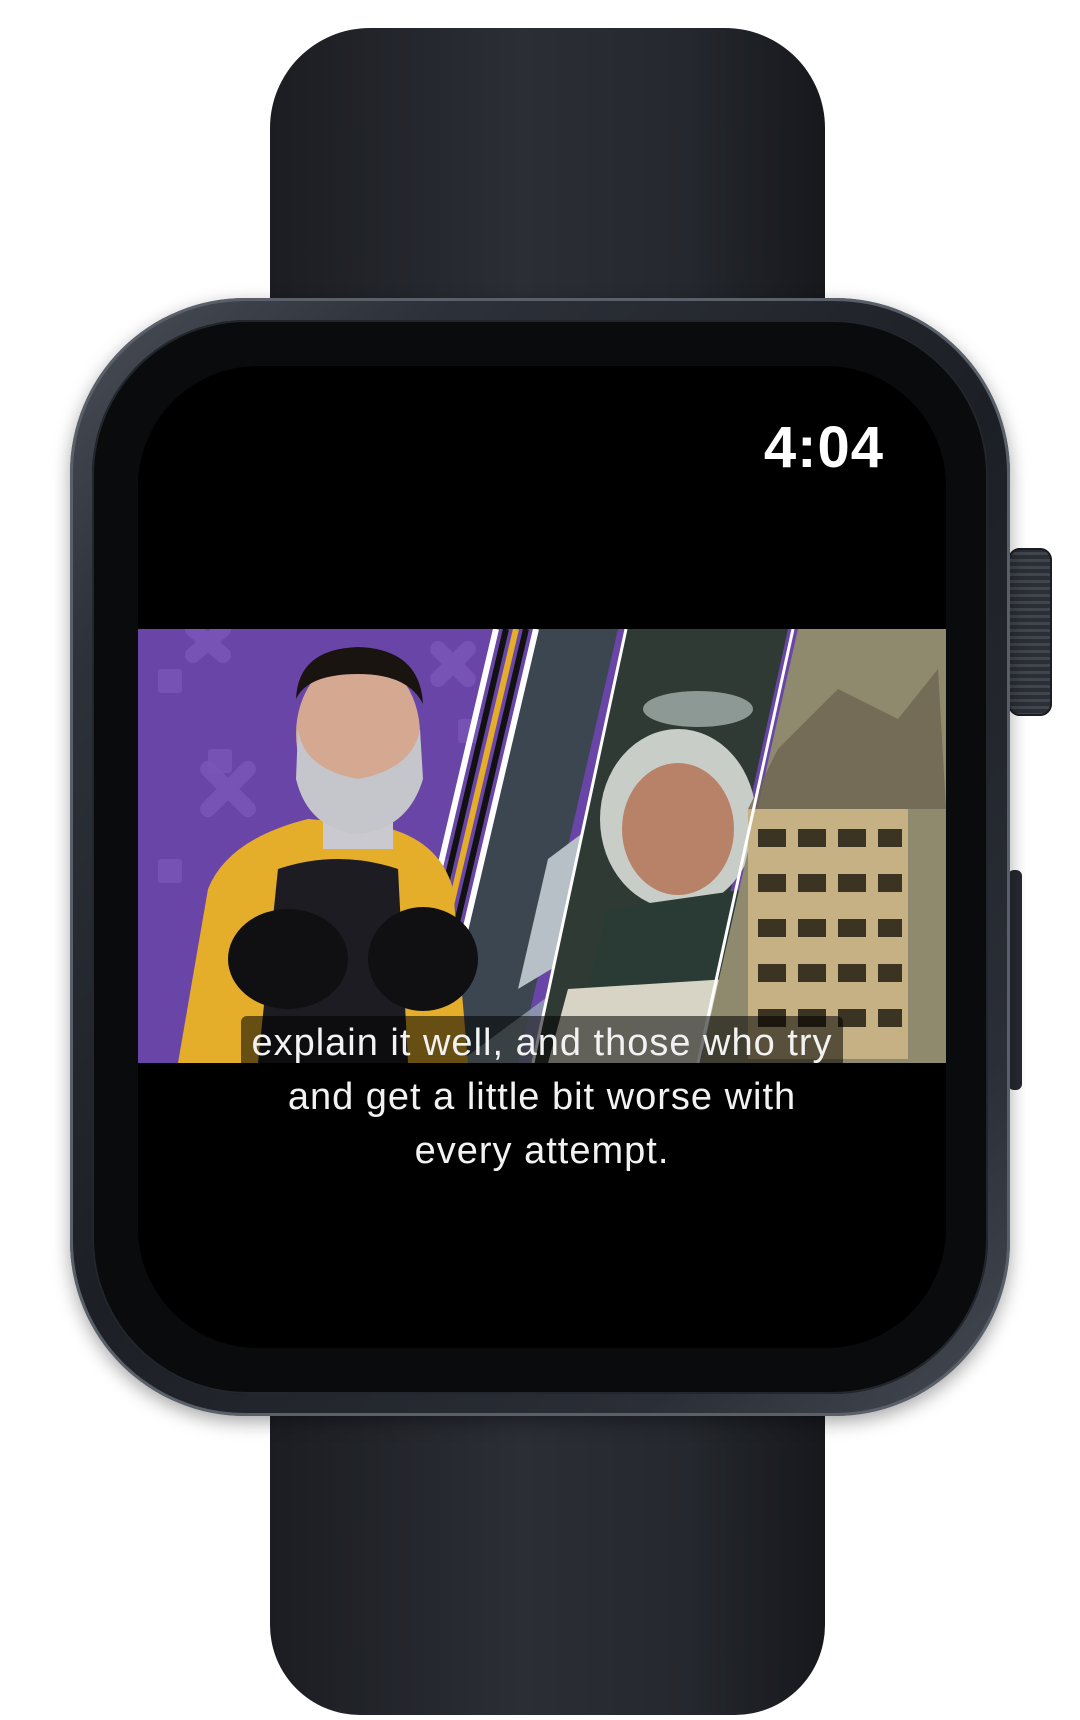  Describe the element at coordinates (1015, 980) in the screenshot. I see `side-button` at that location.